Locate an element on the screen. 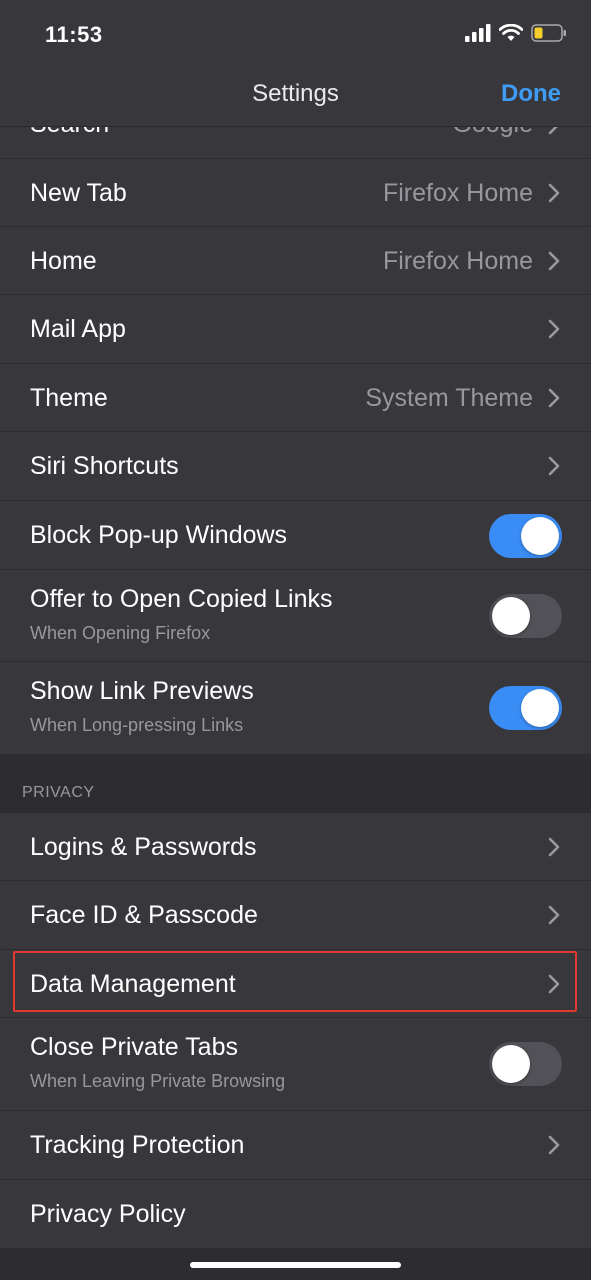 The height and width of the screenshot is (1280, 591). close-private-tabs-toggle is located at coordinates (525, 1064).